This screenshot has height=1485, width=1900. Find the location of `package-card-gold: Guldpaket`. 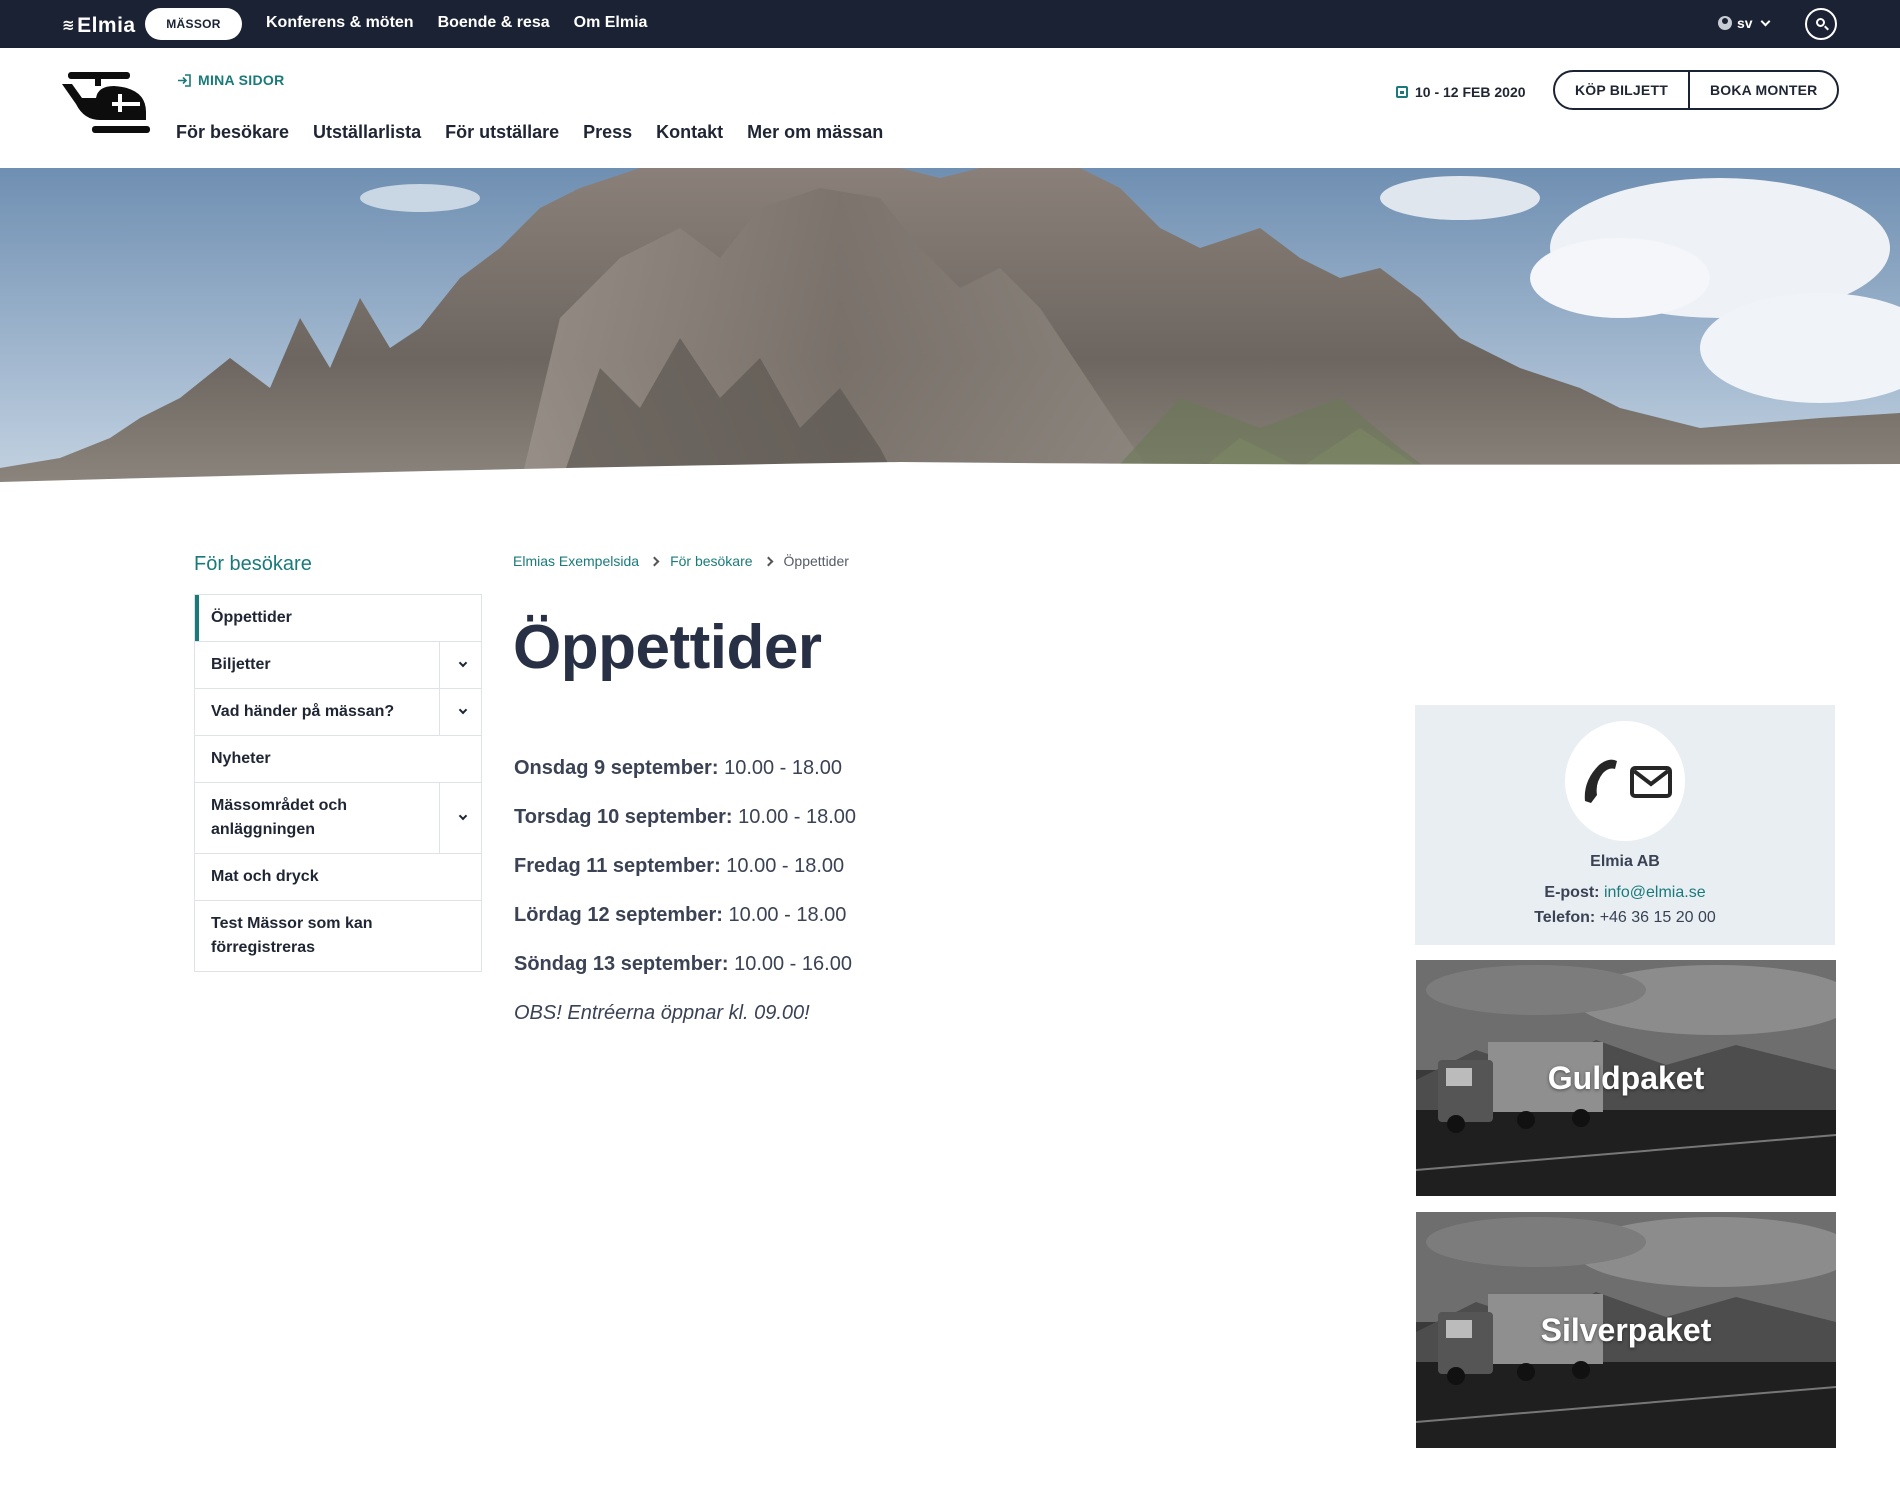

package-card-gold: Guldpaket is located at coordinates (1626, 1078).